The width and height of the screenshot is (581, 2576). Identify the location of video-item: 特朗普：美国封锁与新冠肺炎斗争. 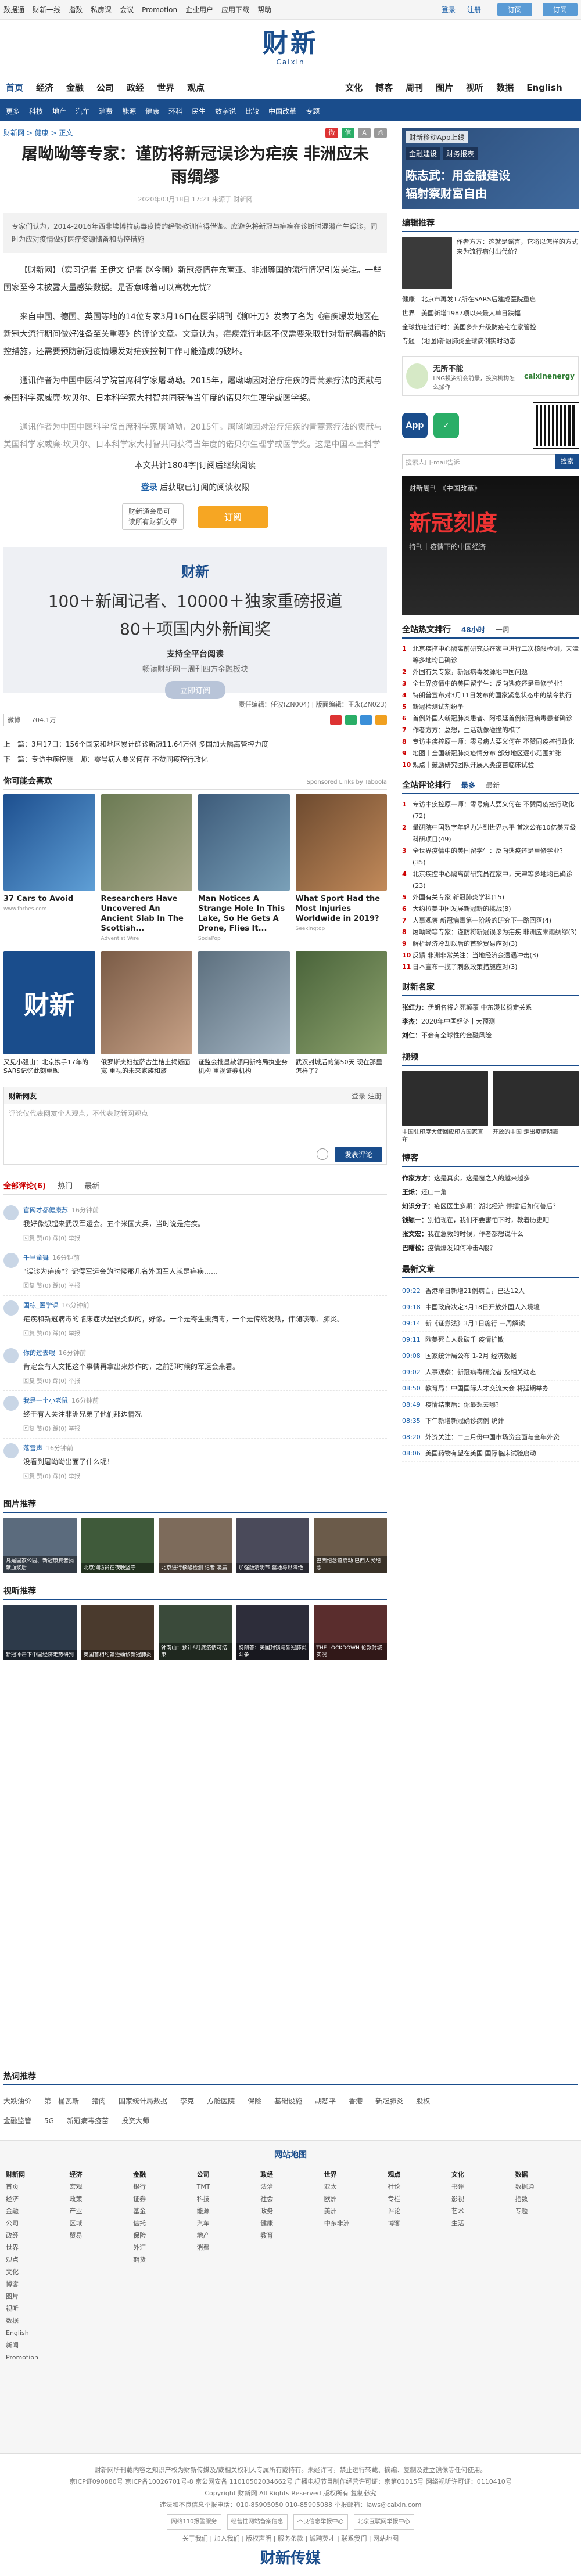
(273, 1632).